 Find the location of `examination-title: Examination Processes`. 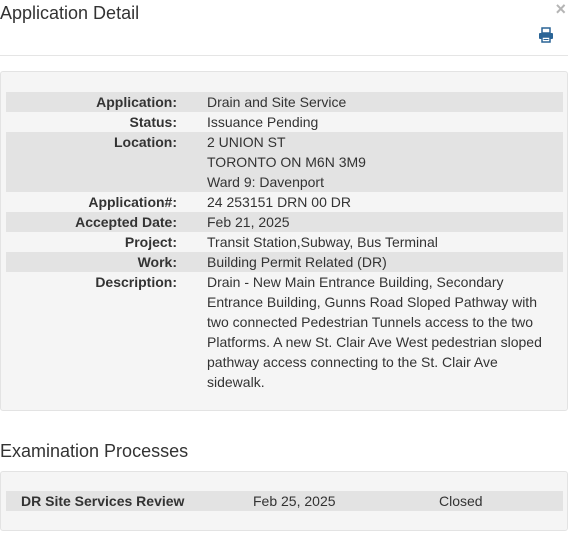

examination-title: Examination Processes is located at coordinates (94, 451).